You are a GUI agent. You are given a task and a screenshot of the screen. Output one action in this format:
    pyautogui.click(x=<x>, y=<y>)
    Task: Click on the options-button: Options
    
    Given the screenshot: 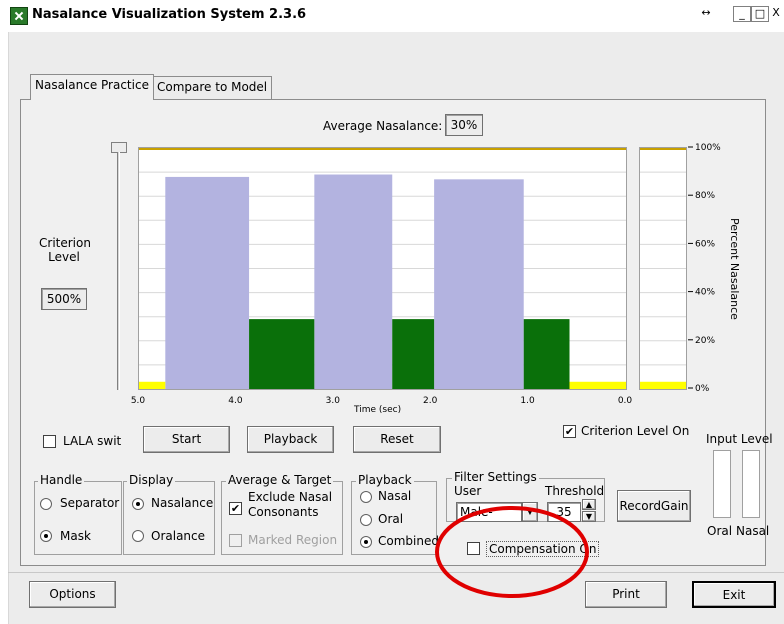 What is the action you would take?
    pyautogui.click(x=72, y=594)
    